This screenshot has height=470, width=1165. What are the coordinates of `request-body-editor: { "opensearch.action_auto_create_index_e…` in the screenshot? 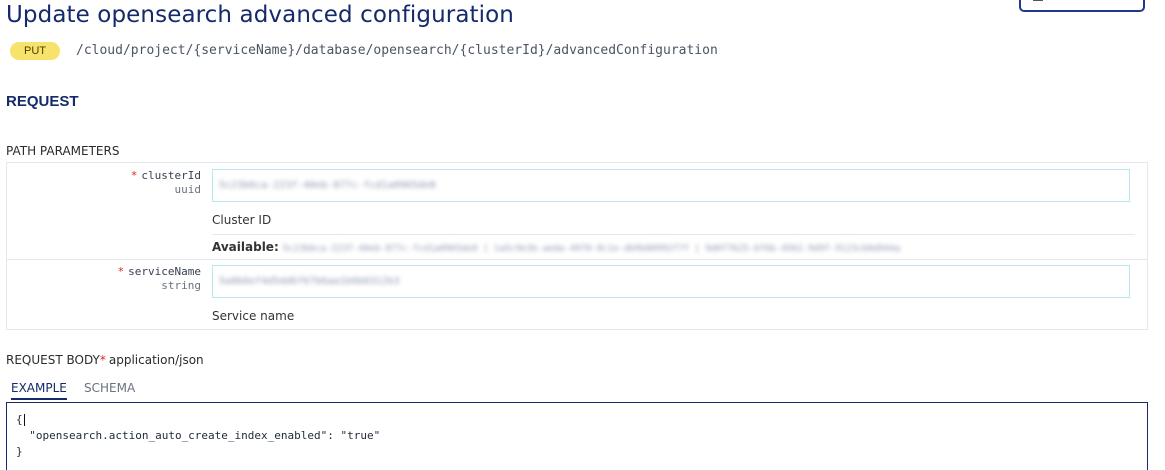 It's located at (577, 436).